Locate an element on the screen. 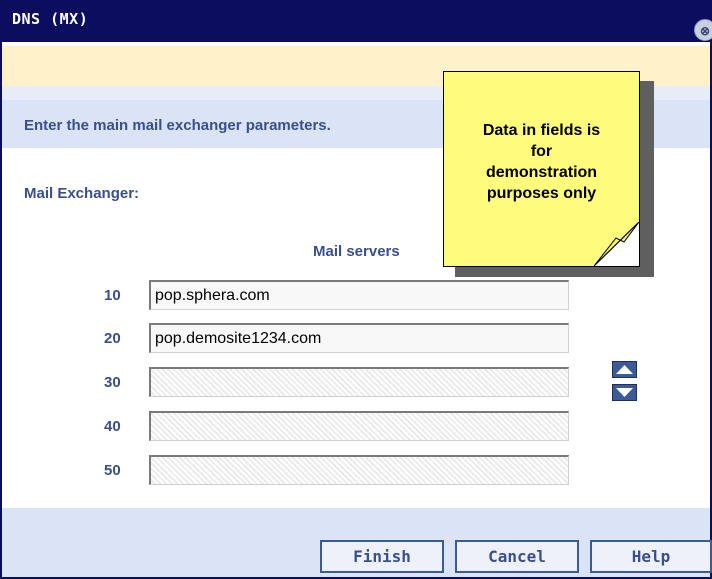 Image resolution: width=712 pixels, height=579 pixels. move-up-button is located at coordinates (624, 369).